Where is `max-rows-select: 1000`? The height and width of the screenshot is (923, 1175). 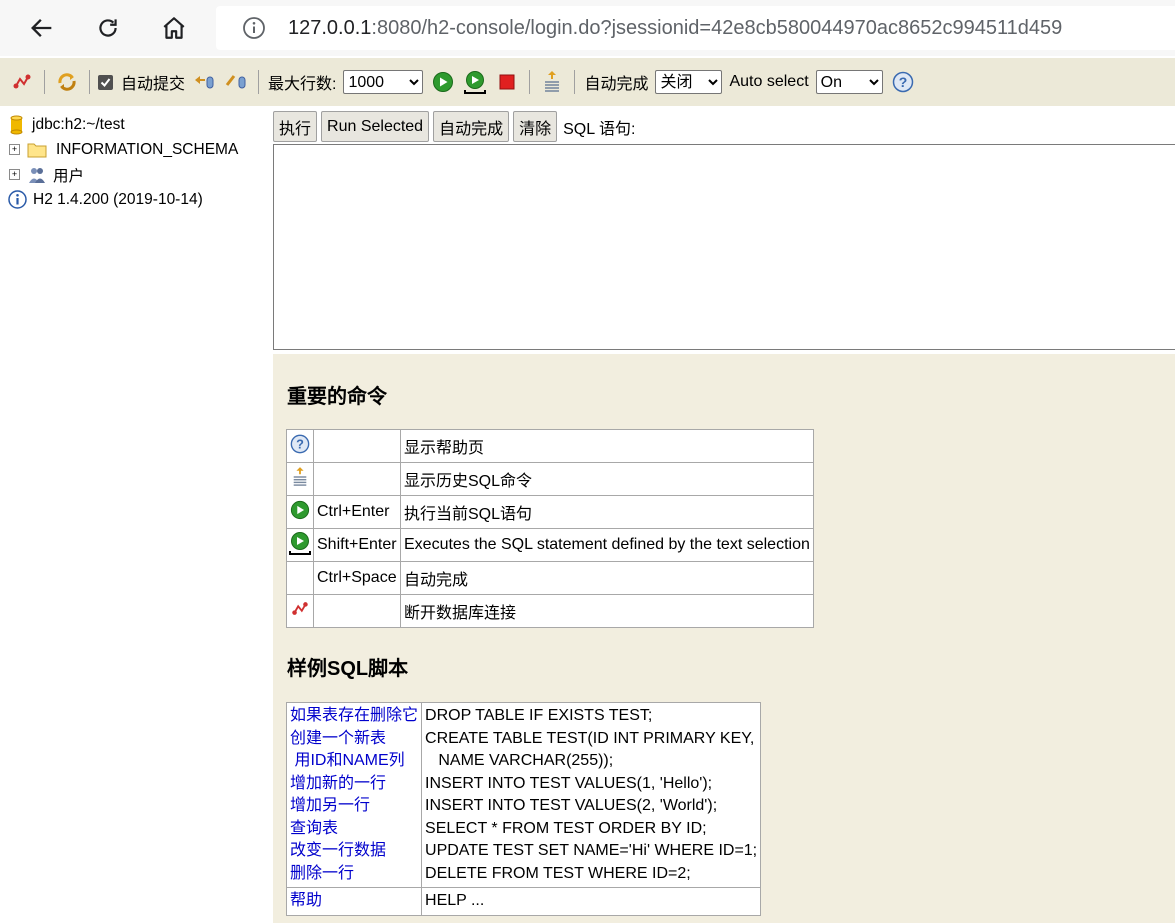
max-rows-select: 1000 is located at coordinates (383, 82).